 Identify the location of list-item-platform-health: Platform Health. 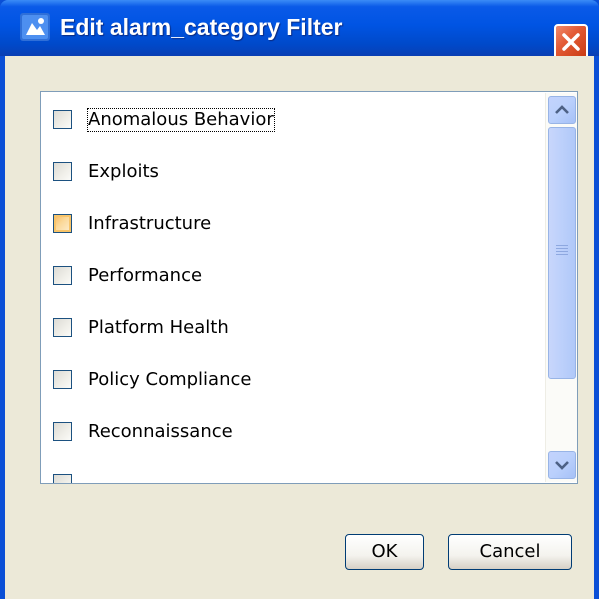
(291, 328).